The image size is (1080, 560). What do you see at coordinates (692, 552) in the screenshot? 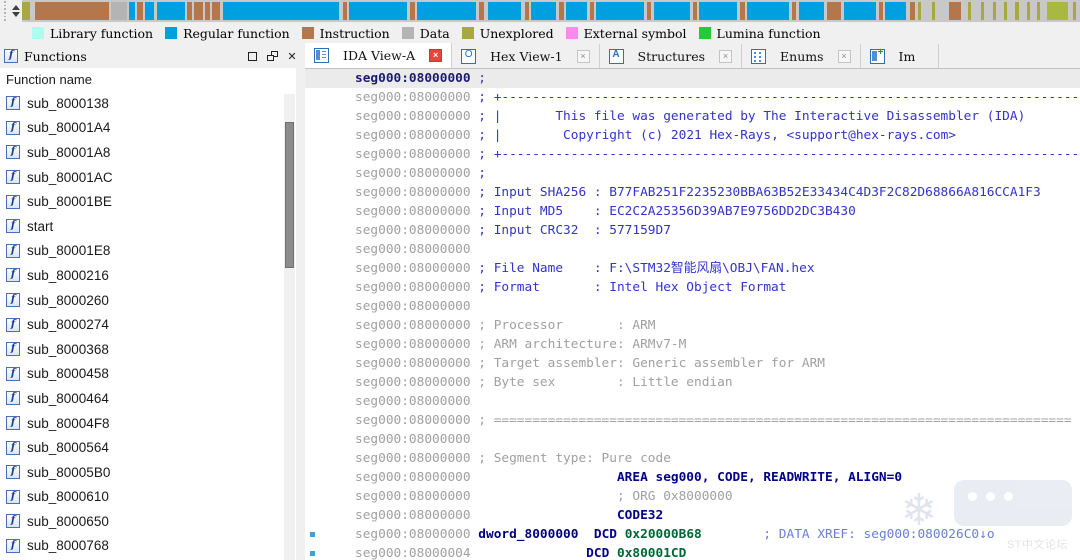
I see `disassembly-line: seg000:08000004 DCD 0x80001CD` at bounding box center [692, 552].